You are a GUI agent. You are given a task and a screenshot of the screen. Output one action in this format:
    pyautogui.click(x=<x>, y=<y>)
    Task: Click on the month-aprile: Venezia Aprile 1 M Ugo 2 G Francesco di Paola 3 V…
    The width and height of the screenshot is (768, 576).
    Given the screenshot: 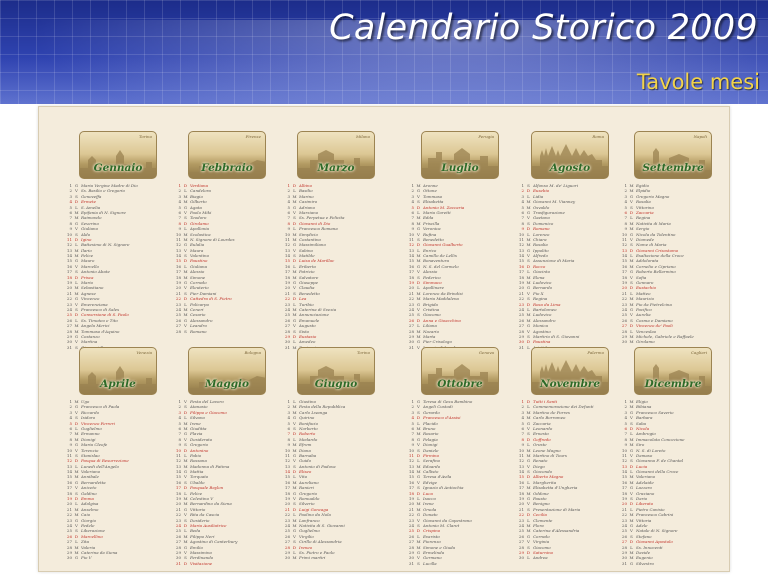 What is the action you would take?
    pyautogui.click(x=118, y=453)
    